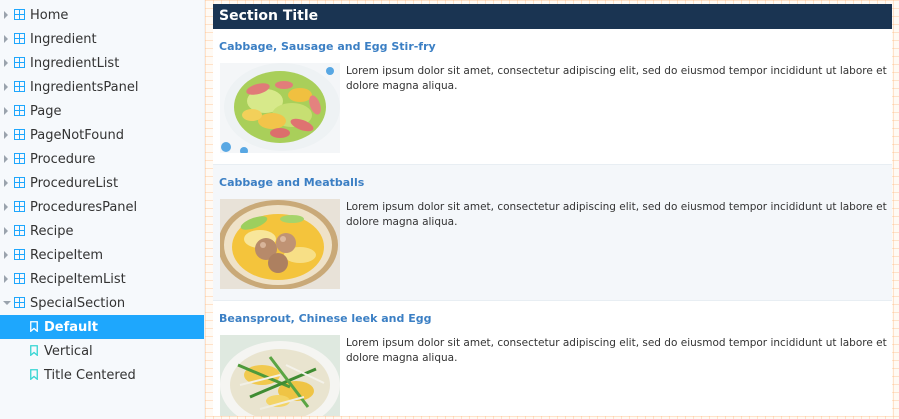 Image resolution: width=899 pixels, height=419 pixels. What do you see at coordinates (63, 159) in the screenshot?
I see `sidebar-item-label: Procedure` at bounding box center [63, 159].